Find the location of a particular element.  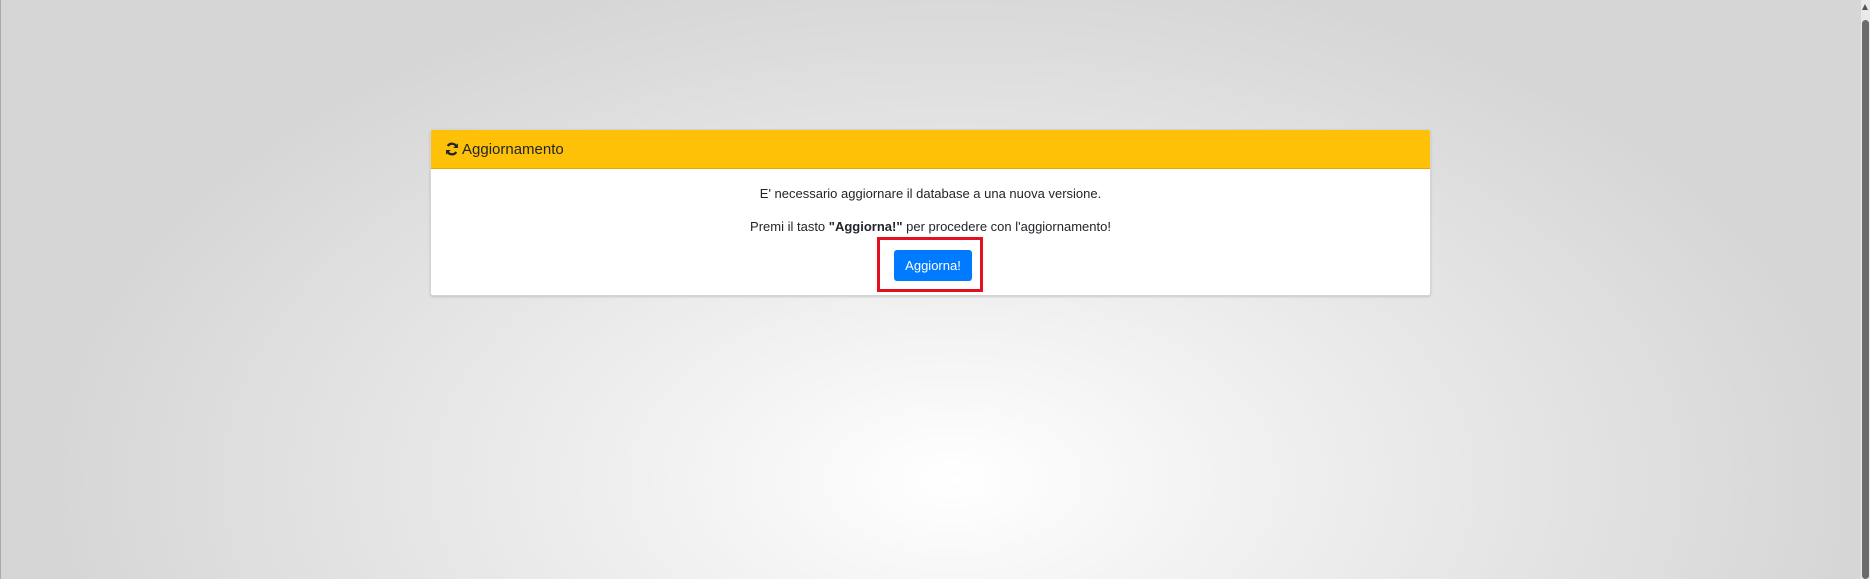

scrollbar-thumb is located at coordinates (1865, 299).